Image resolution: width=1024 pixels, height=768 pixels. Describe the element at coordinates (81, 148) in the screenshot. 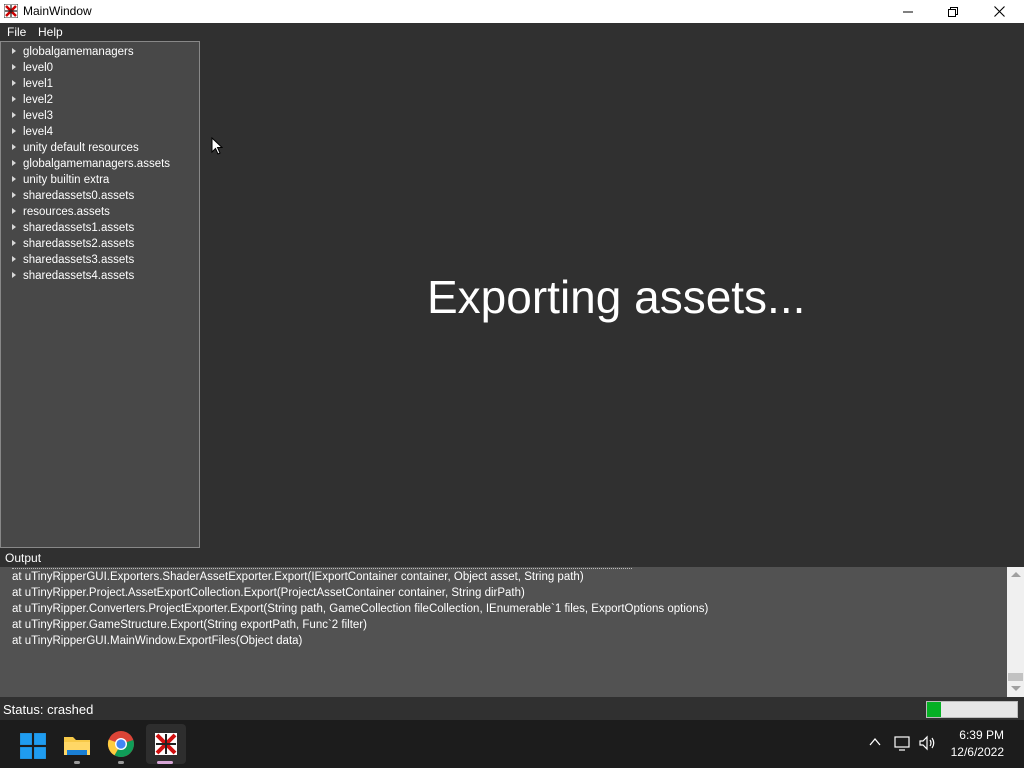

I see `tree-item-label: unity default resources` at that location.